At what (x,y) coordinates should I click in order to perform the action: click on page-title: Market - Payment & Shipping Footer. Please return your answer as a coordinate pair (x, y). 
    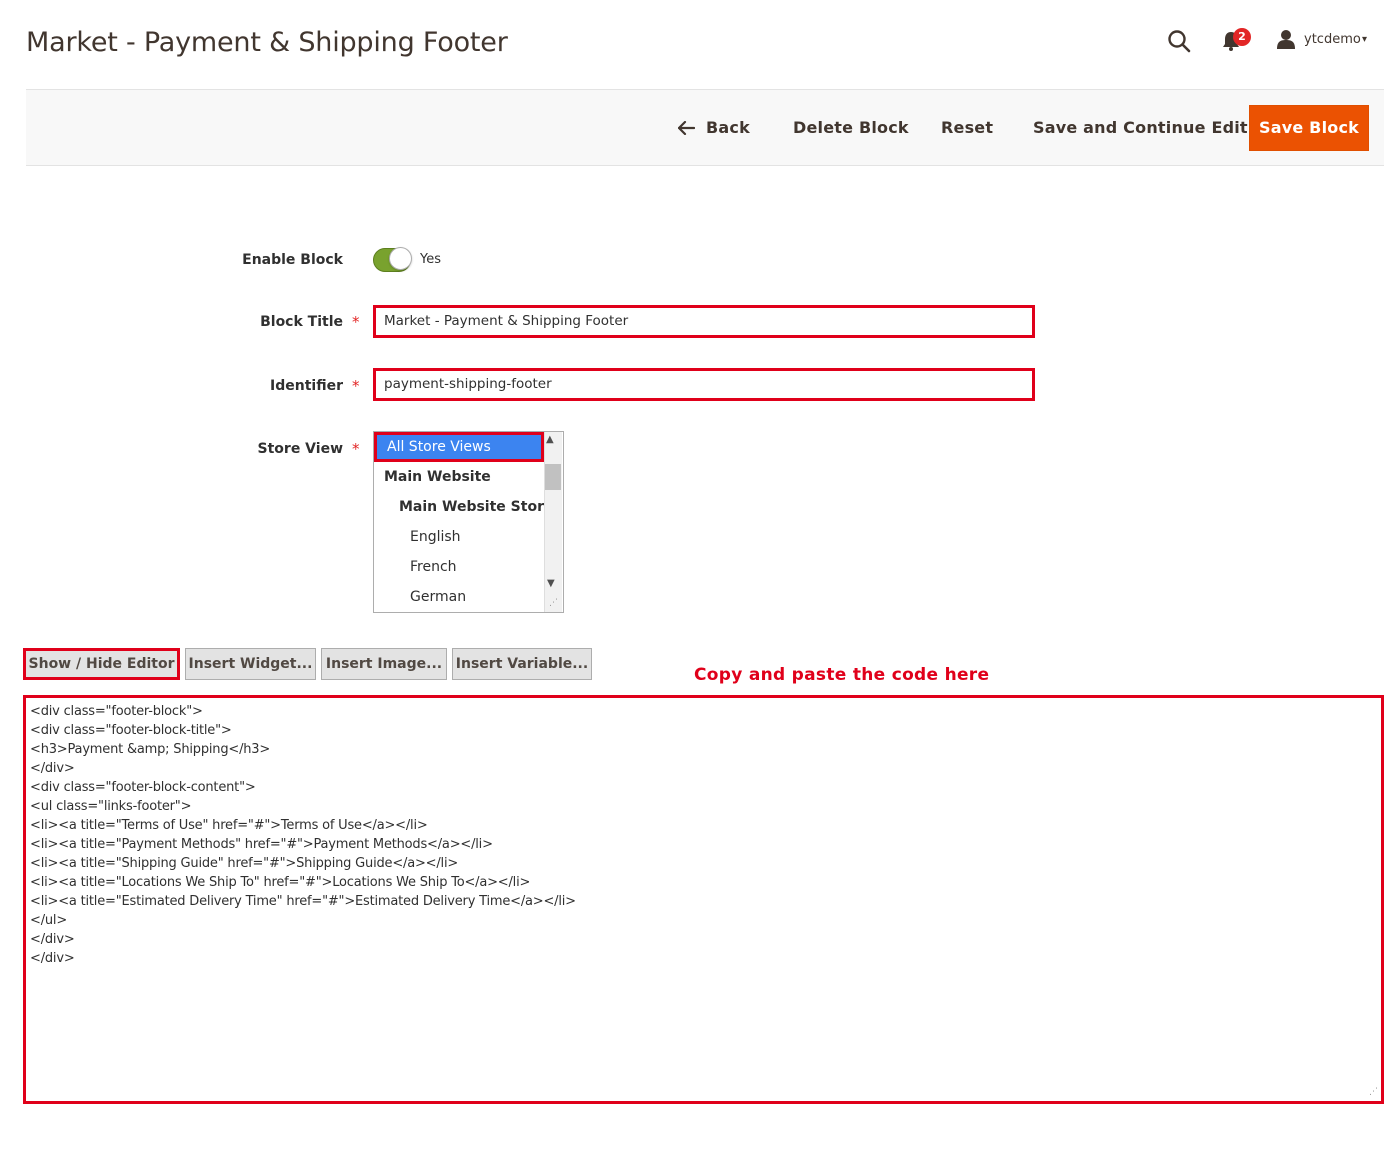
    Looking at the image, I should click on (267, 42).